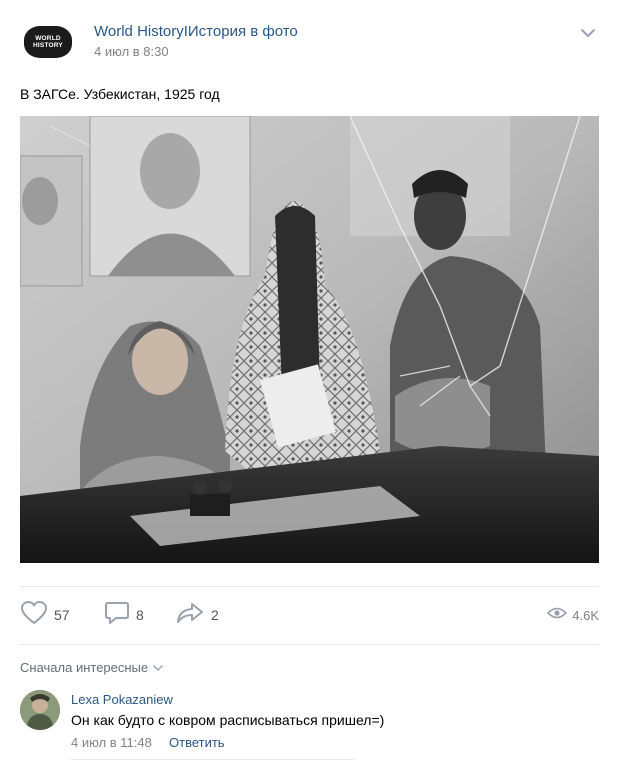 The image size is (620, 765). I want to click on share-icon, so click(190, 615).